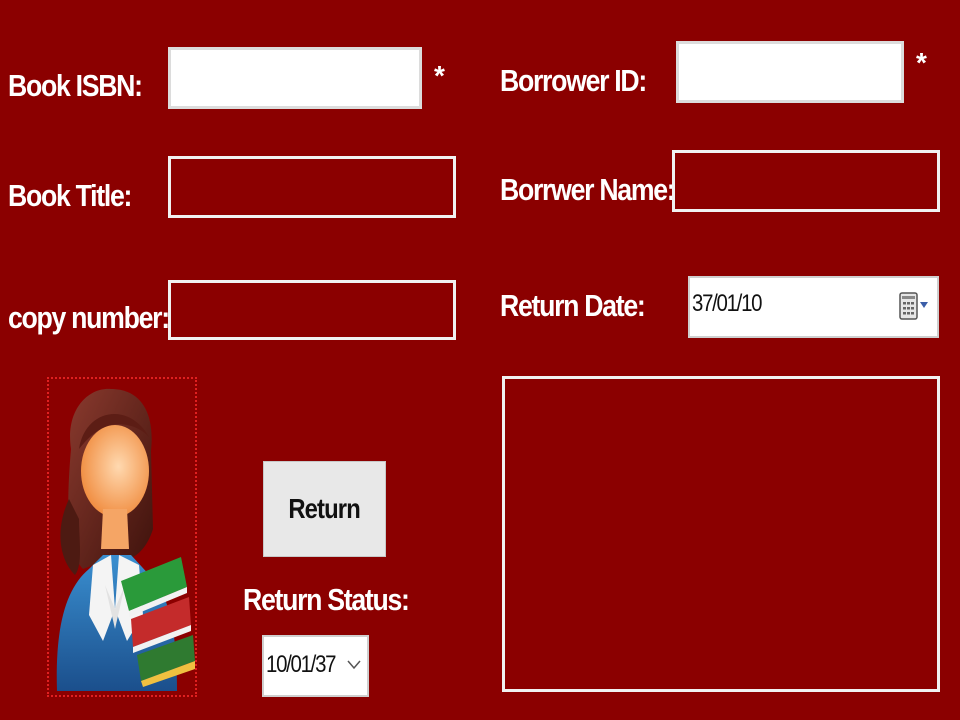  Describe the element at coordinates (806, 181) in the screenshot. I see `borrower-name-input` at that location.